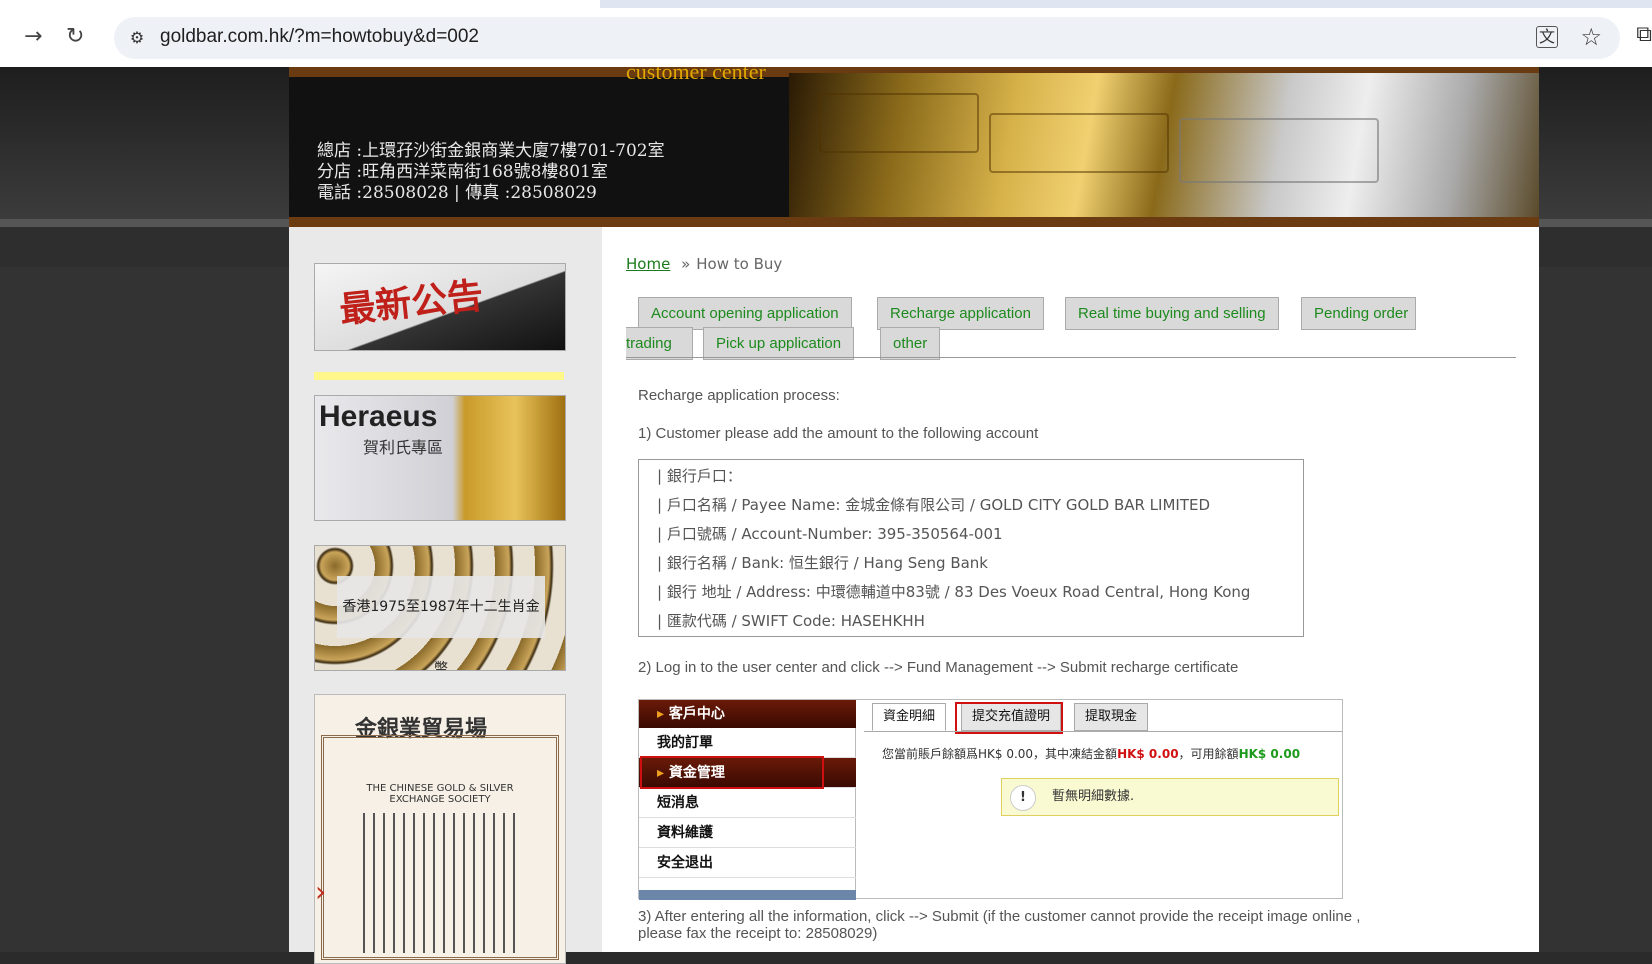  Describe the element at coordinates (1591, 37) in the screenshot. I see `bookmark-star-icon: ☆` at that location.